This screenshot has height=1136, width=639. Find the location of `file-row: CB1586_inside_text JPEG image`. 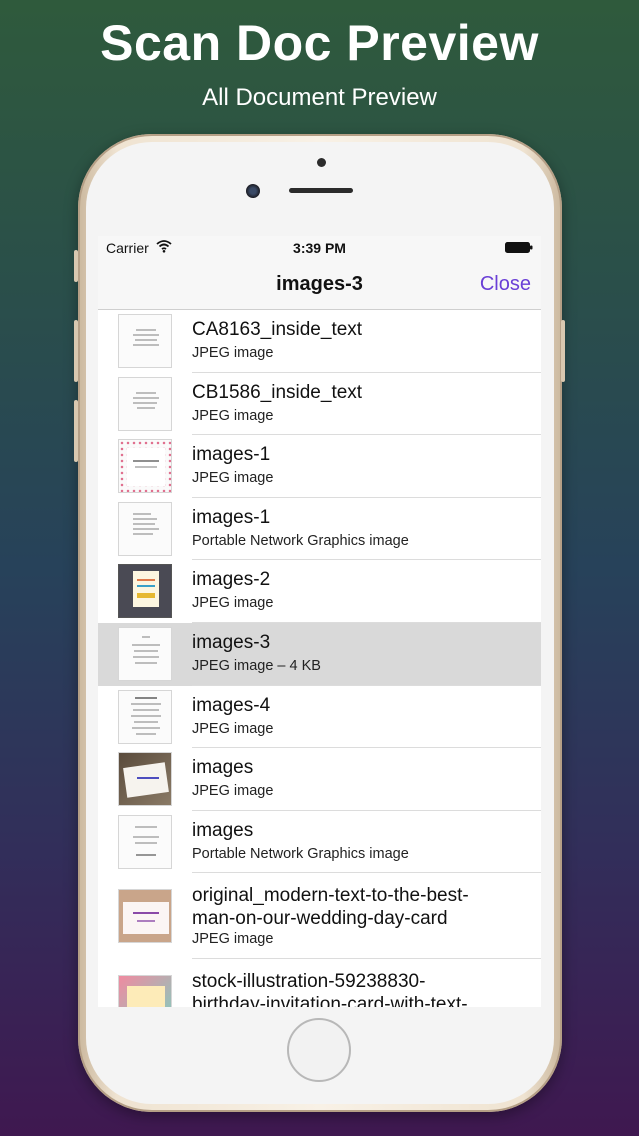

file-row: CB1586_inside_text JPEG image is located at coordinates (319, 404).